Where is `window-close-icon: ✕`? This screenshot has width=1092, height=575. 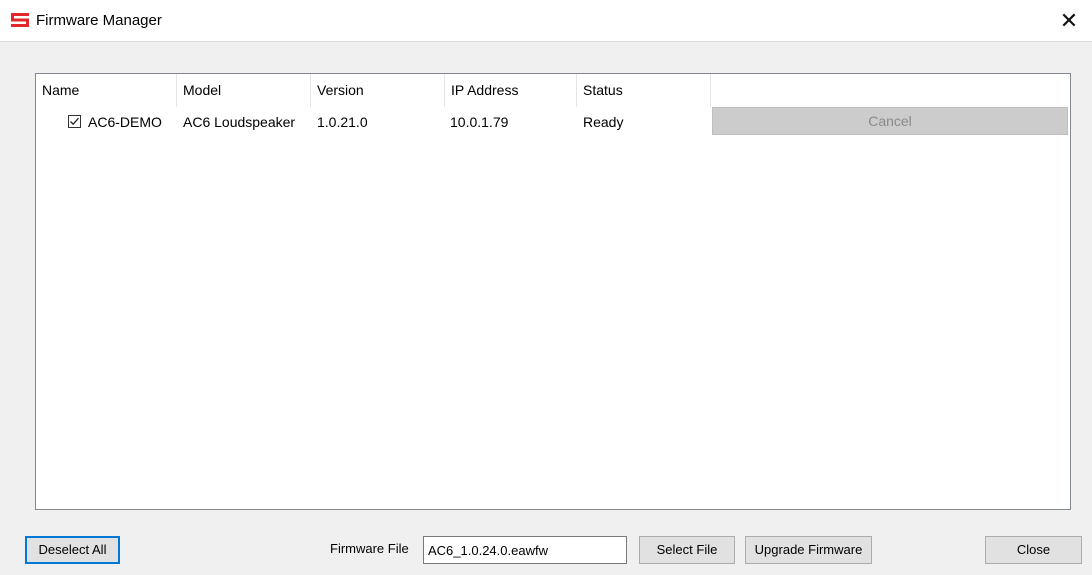 window-close-icon: ✕ is located at coordinates (1069, 21).